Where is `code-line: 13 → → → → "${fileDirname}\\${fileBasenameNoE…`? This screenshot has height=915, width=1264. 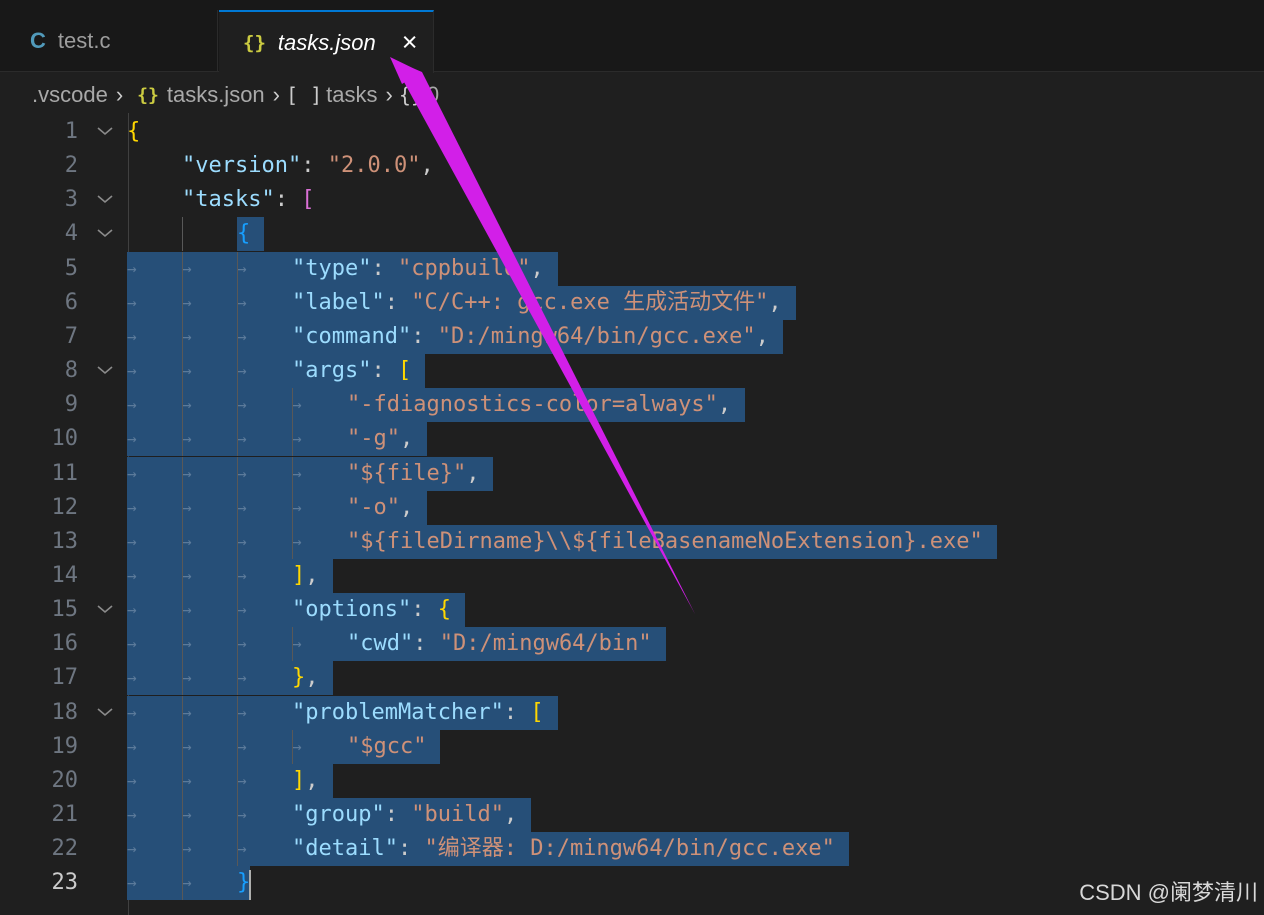 code-line: 13 → → → → "${fileDirname}\\${fileBasenameNoE… is located at coordinates (632, 541).